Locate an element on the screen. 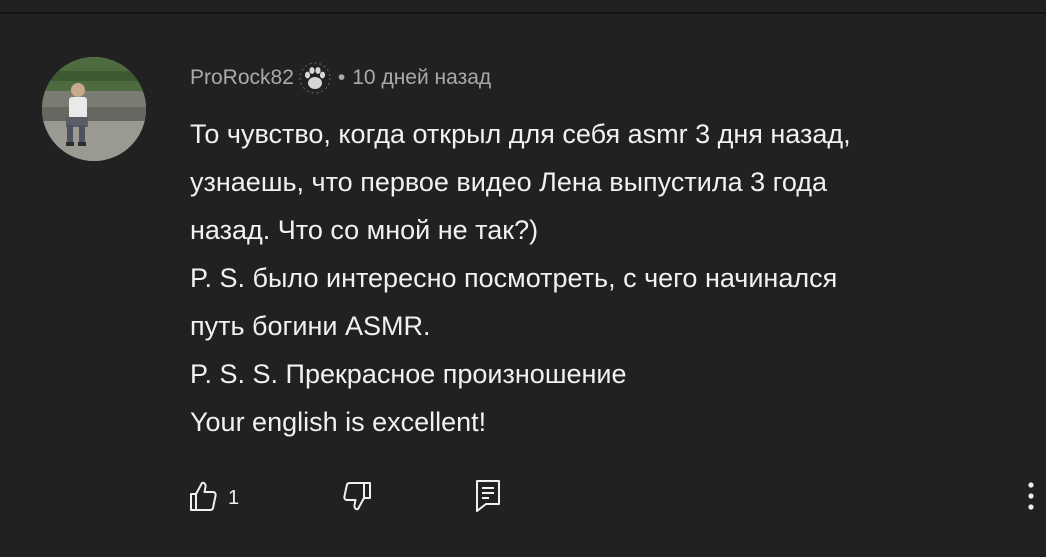  avatar is located at coordinates (94, 109).